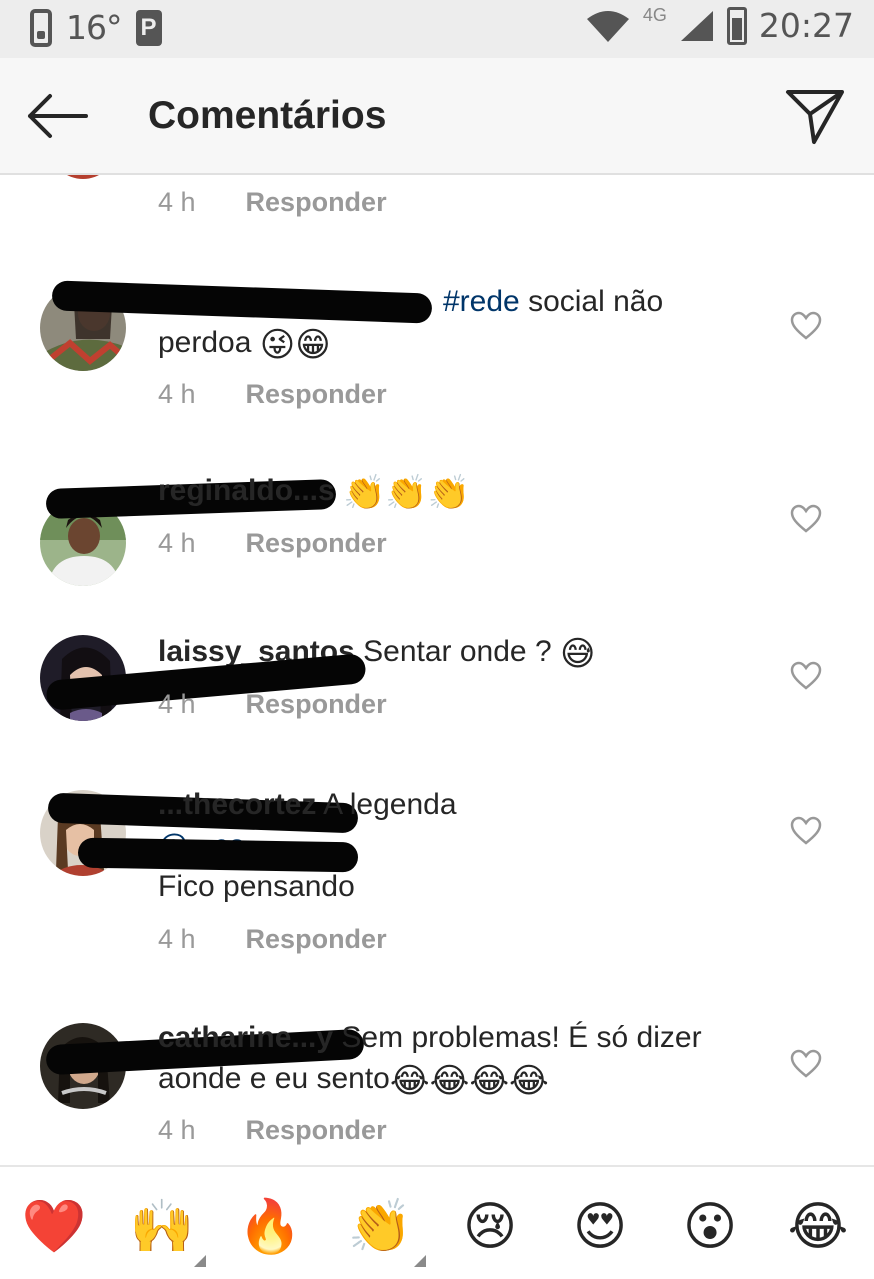 This screenshot has height=1279, width=874. Describe the element at coordinates (437, 29) in the screenshot. I see `status-bar: 16° P 4G 20:27` at that location.